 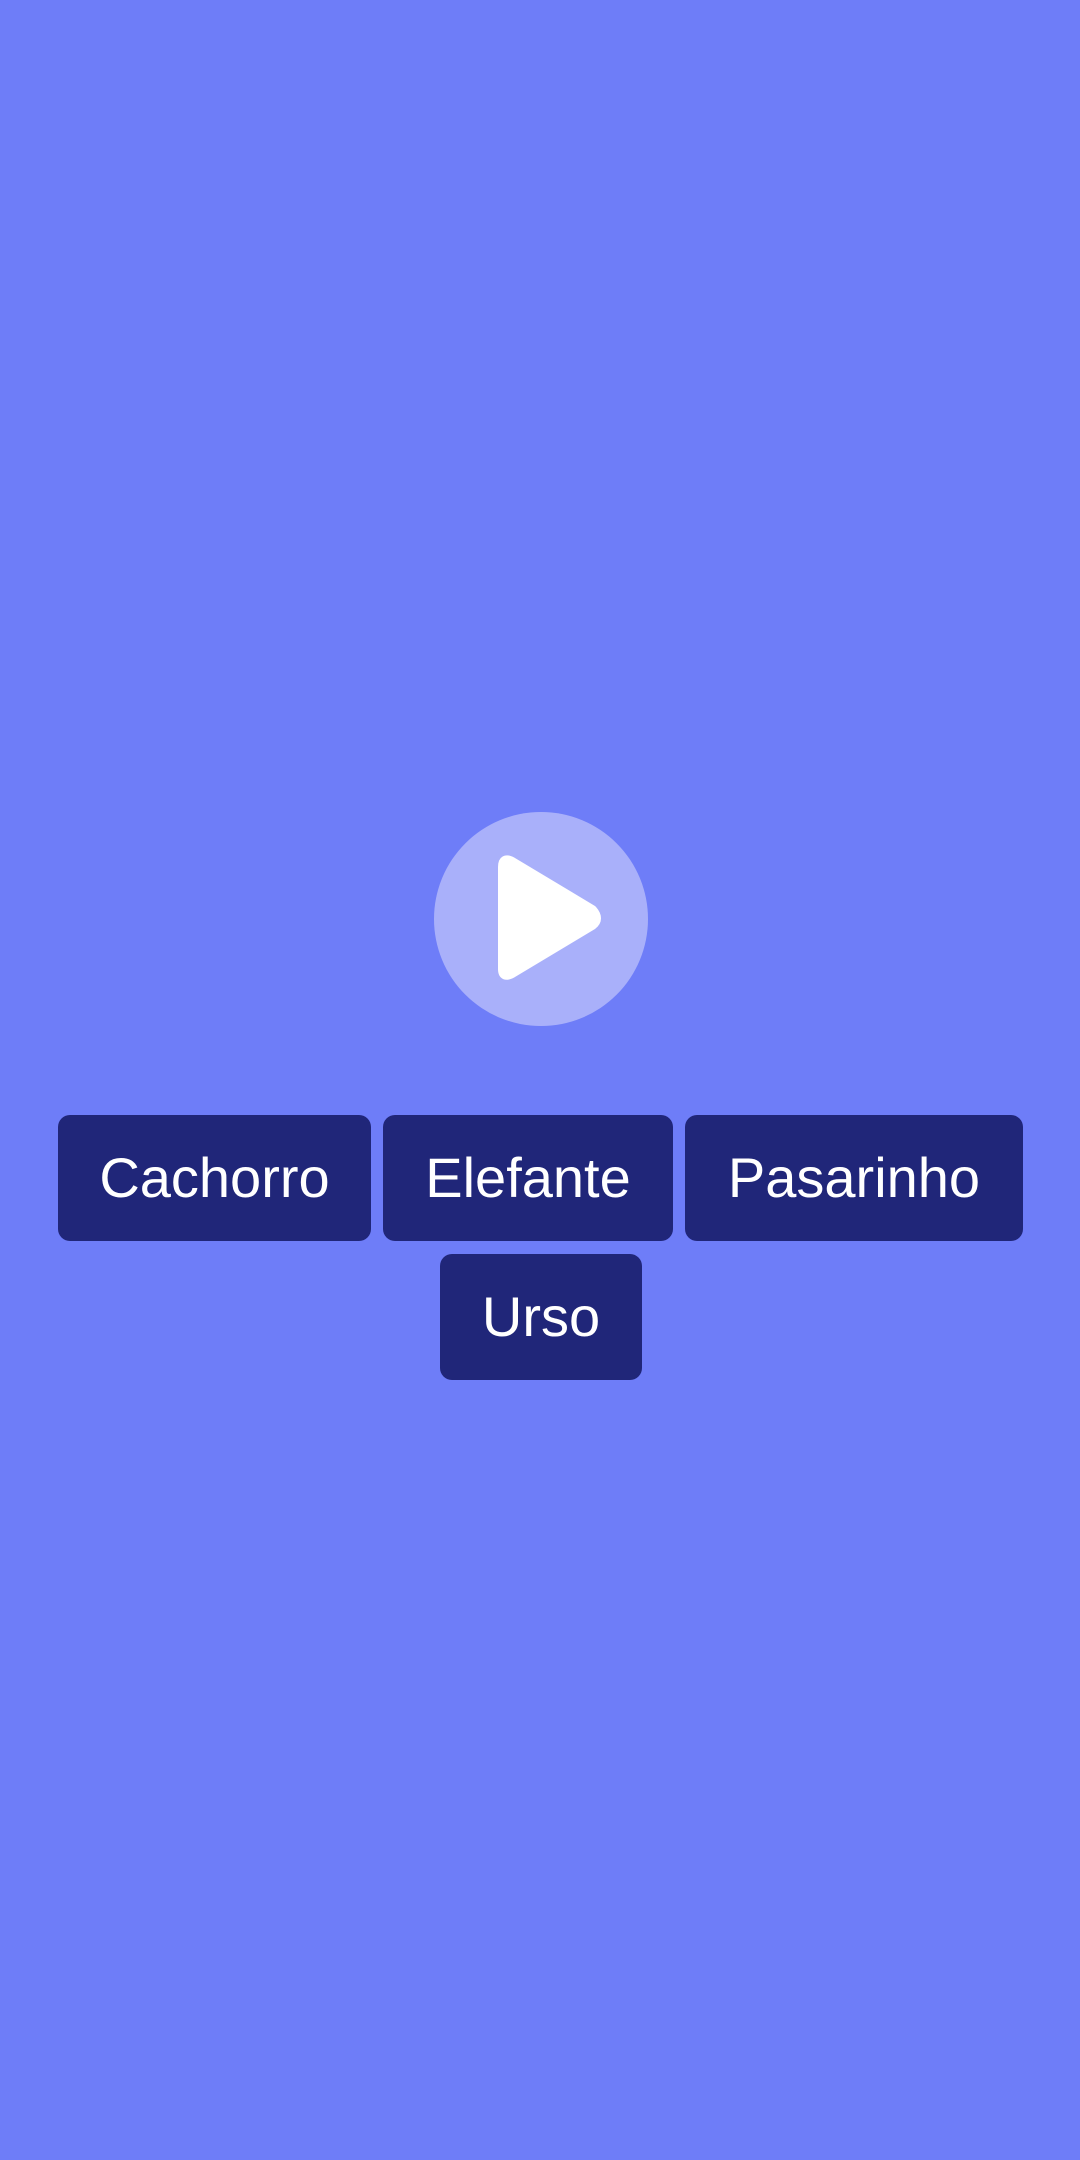 I want to click on play-audio-button, so click(x=541, y=919).